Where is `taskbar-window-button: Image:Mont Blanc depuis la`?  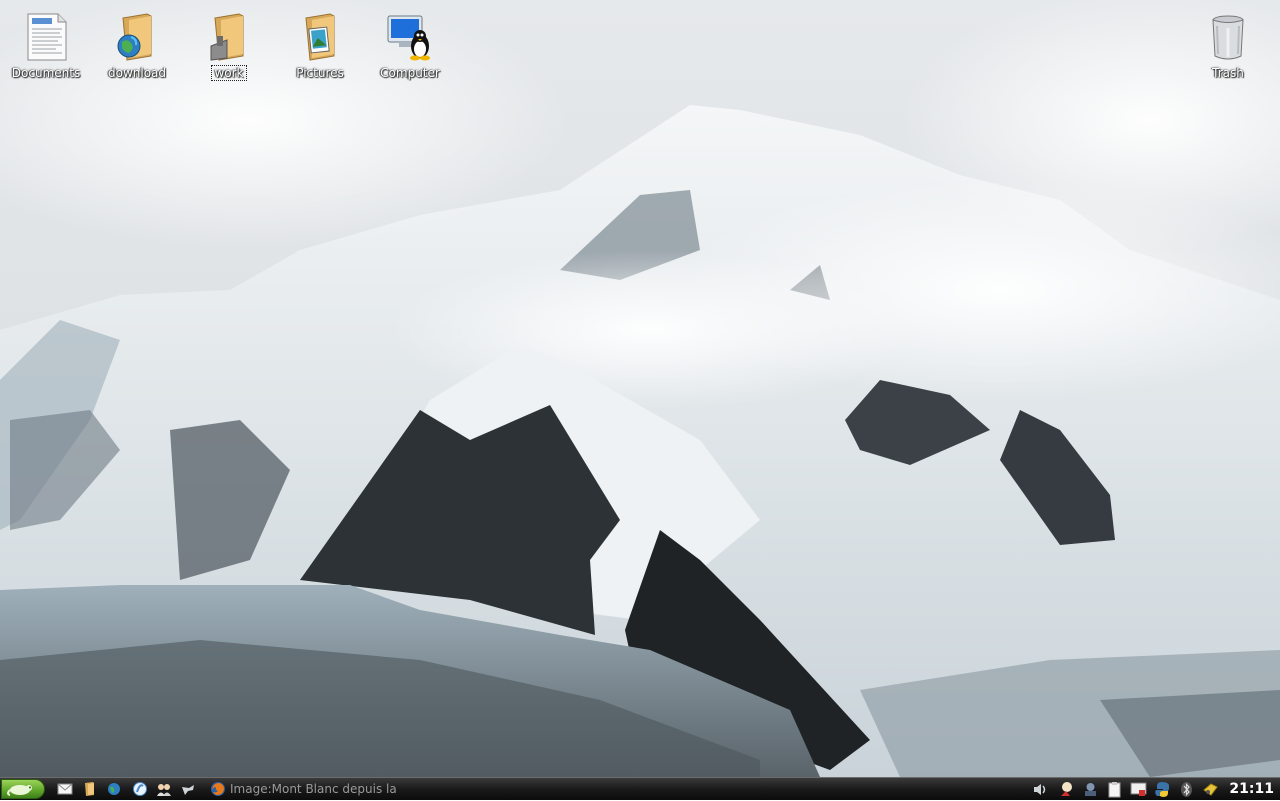 taskbar-window-button: Image:Mont Blanc depuis la is located at coordinates (310, 789).